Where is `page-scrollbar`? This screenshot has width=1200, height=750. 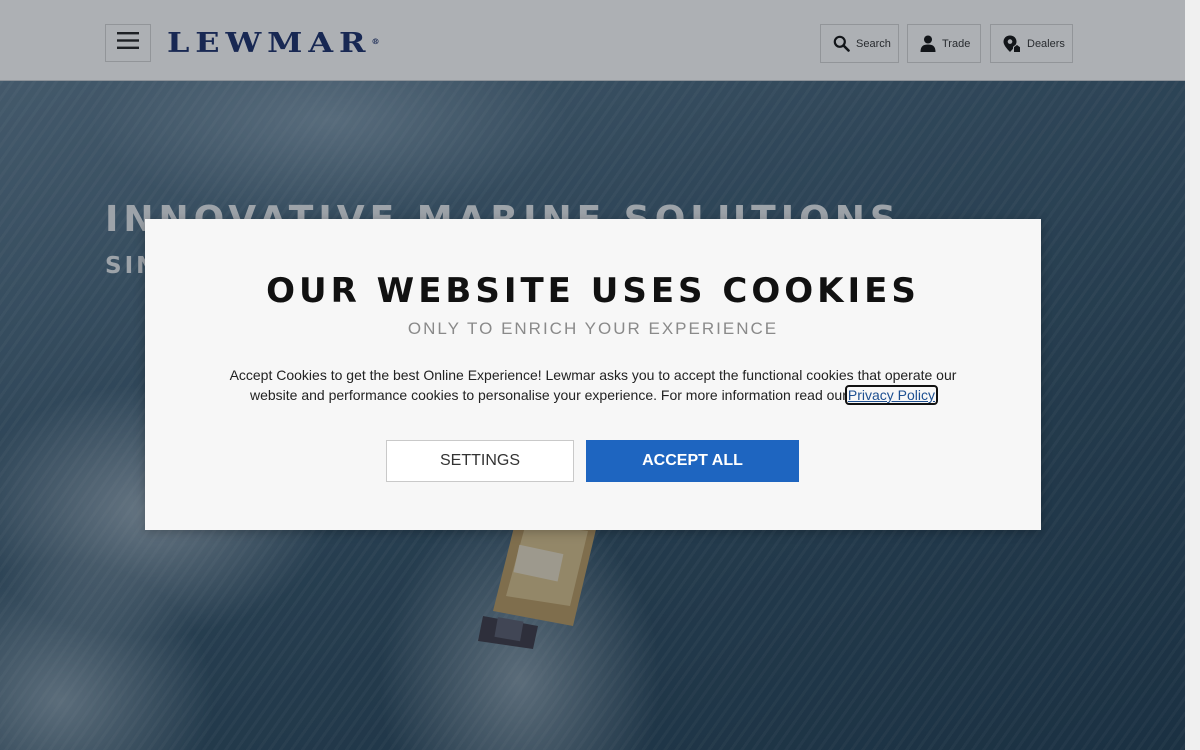
page-scrollbar is located at coordinates (1192, 375).